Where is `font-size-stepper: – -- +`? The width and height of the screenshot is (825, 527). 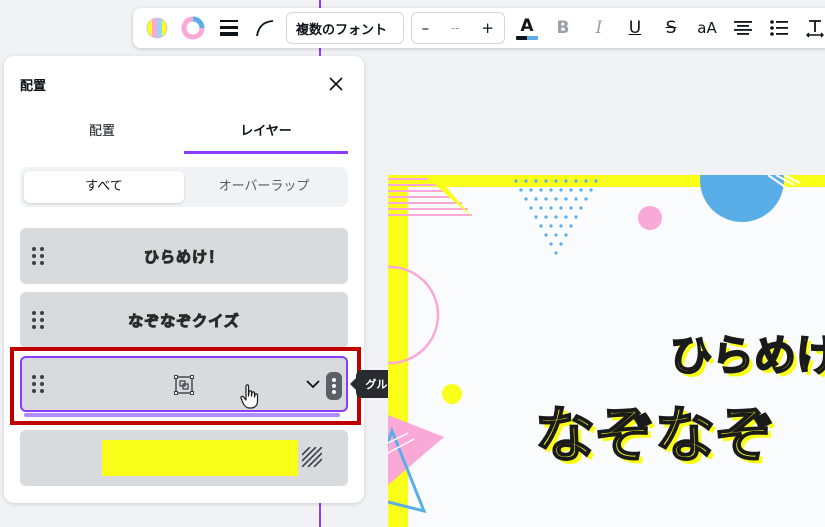 font-size-stepper: – -- + is located at coordinates (457, 28).